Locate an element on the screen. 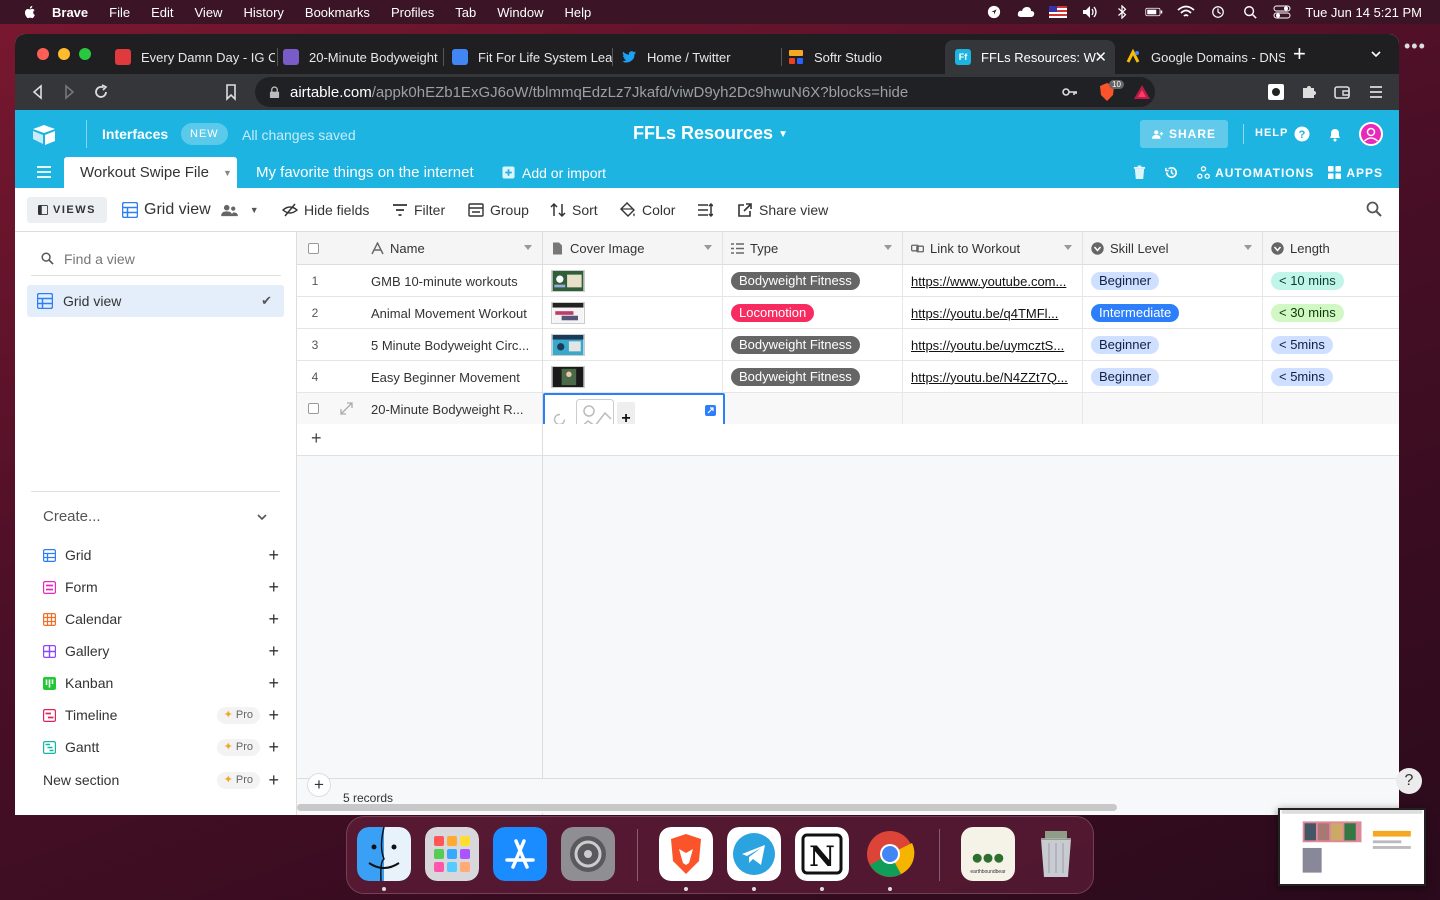 This screenshot has width=1440, height=900. menu-profiles: Profiles is located at coordinates (412, 12).